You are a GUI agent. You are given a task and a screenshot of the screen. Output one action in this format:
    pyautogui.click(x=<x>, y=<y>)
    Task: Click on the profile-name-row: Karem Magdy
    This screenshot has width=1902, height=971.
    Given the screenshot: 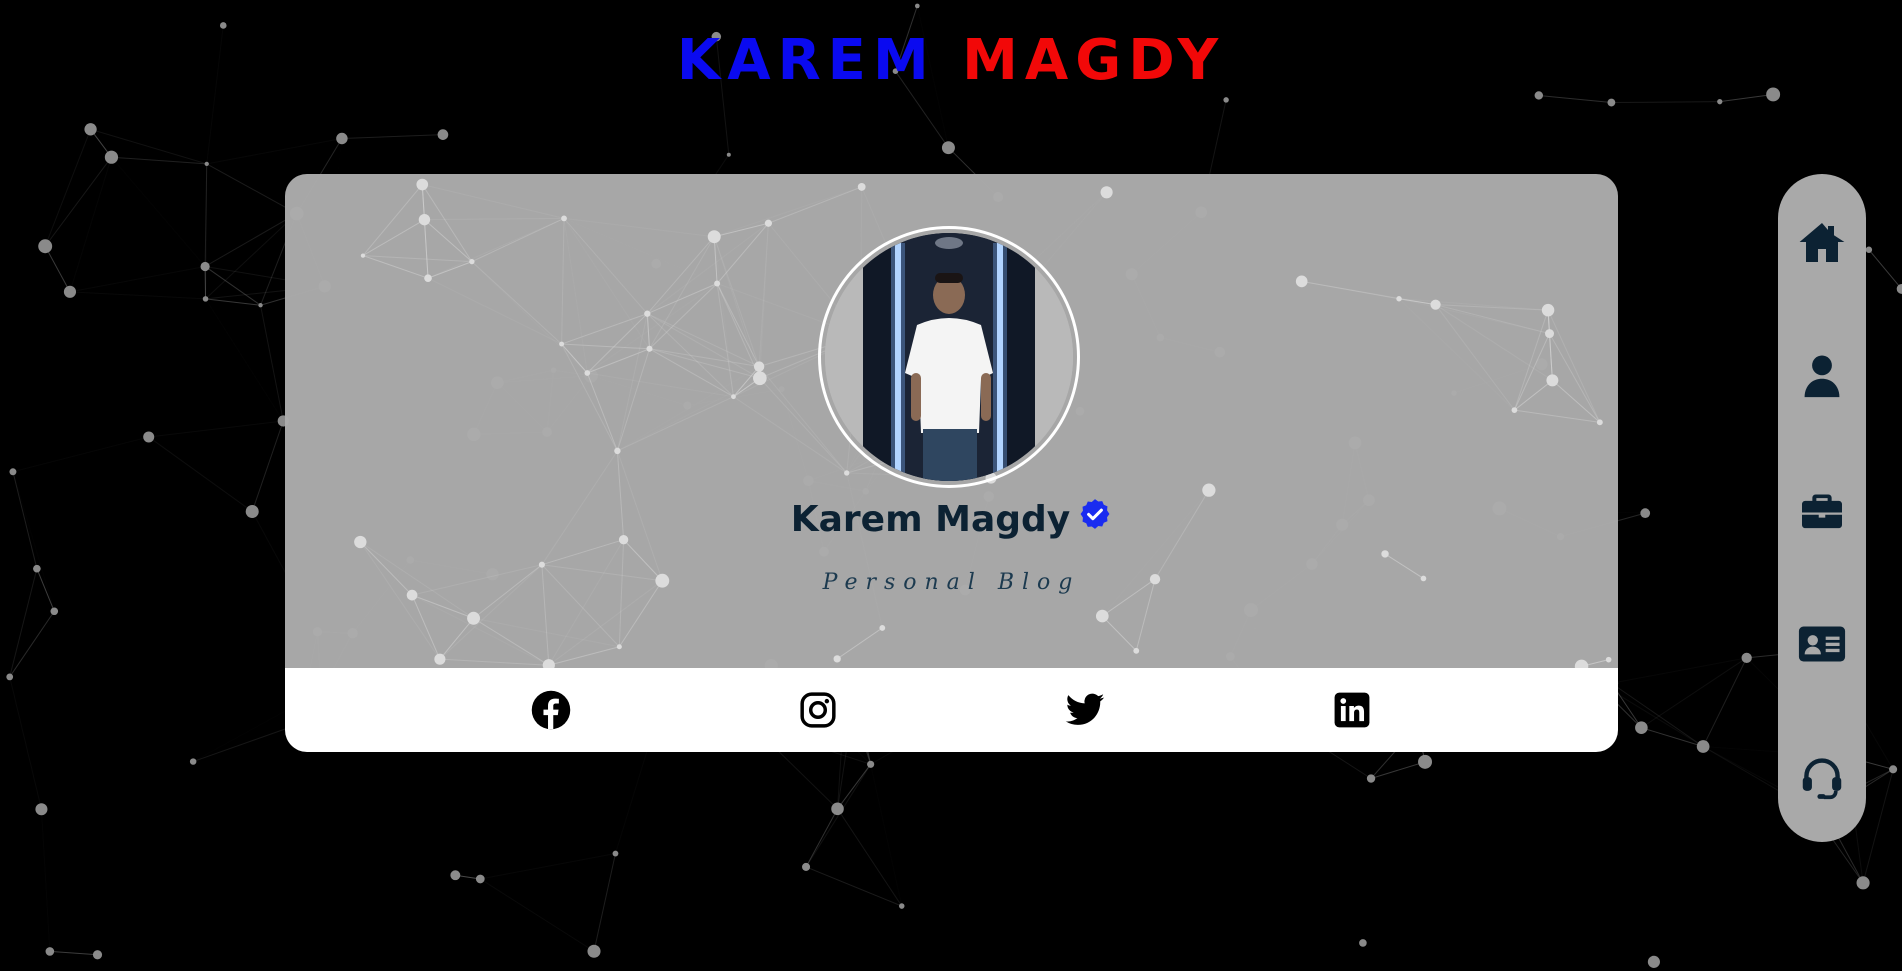 What is the action you would take?
    pyautogui.click(x=951, y=520)
    